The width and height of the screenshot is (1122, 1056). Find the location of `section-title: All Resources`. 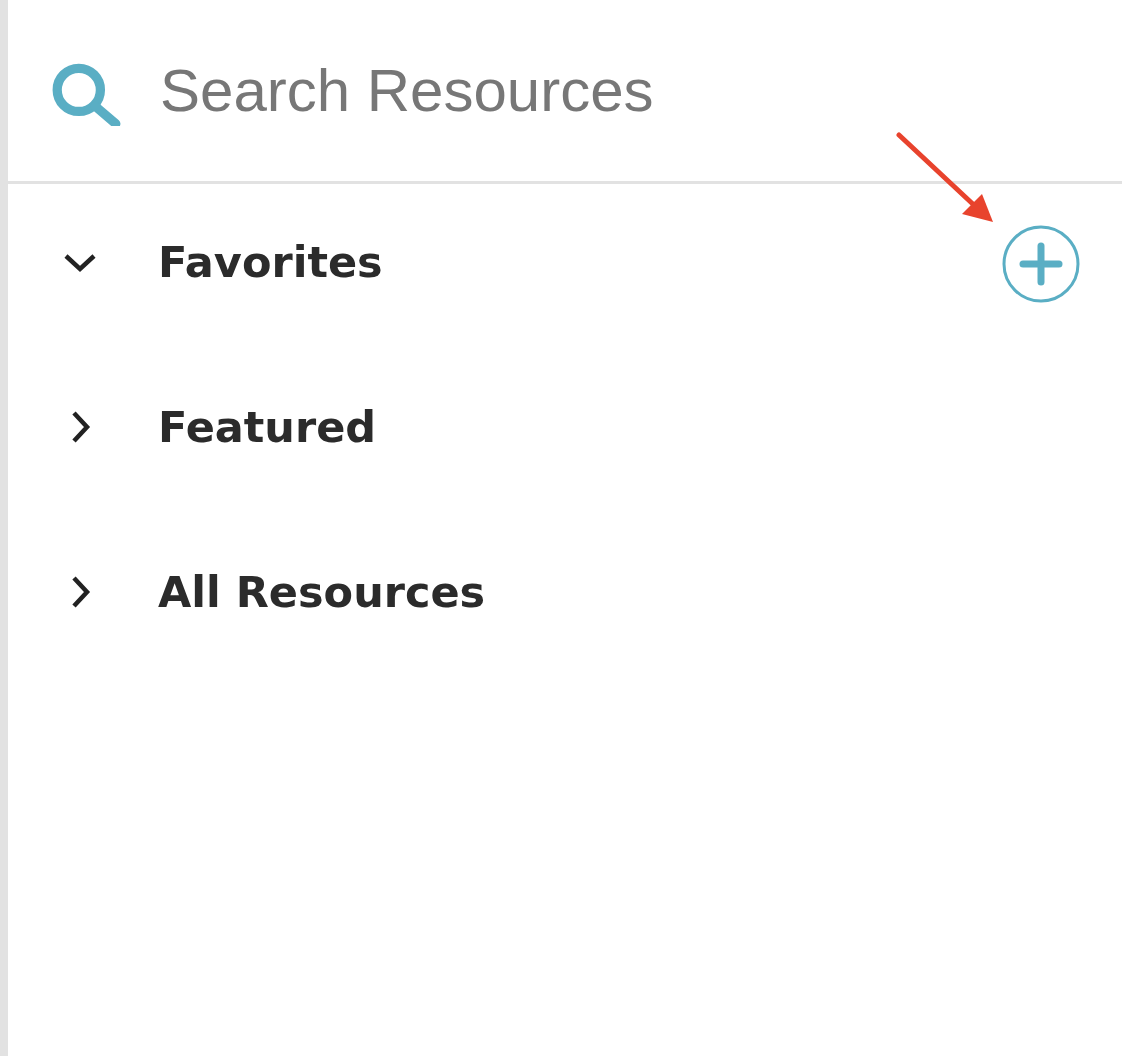

section-title: All Resources is located at coordinates (322, 592).